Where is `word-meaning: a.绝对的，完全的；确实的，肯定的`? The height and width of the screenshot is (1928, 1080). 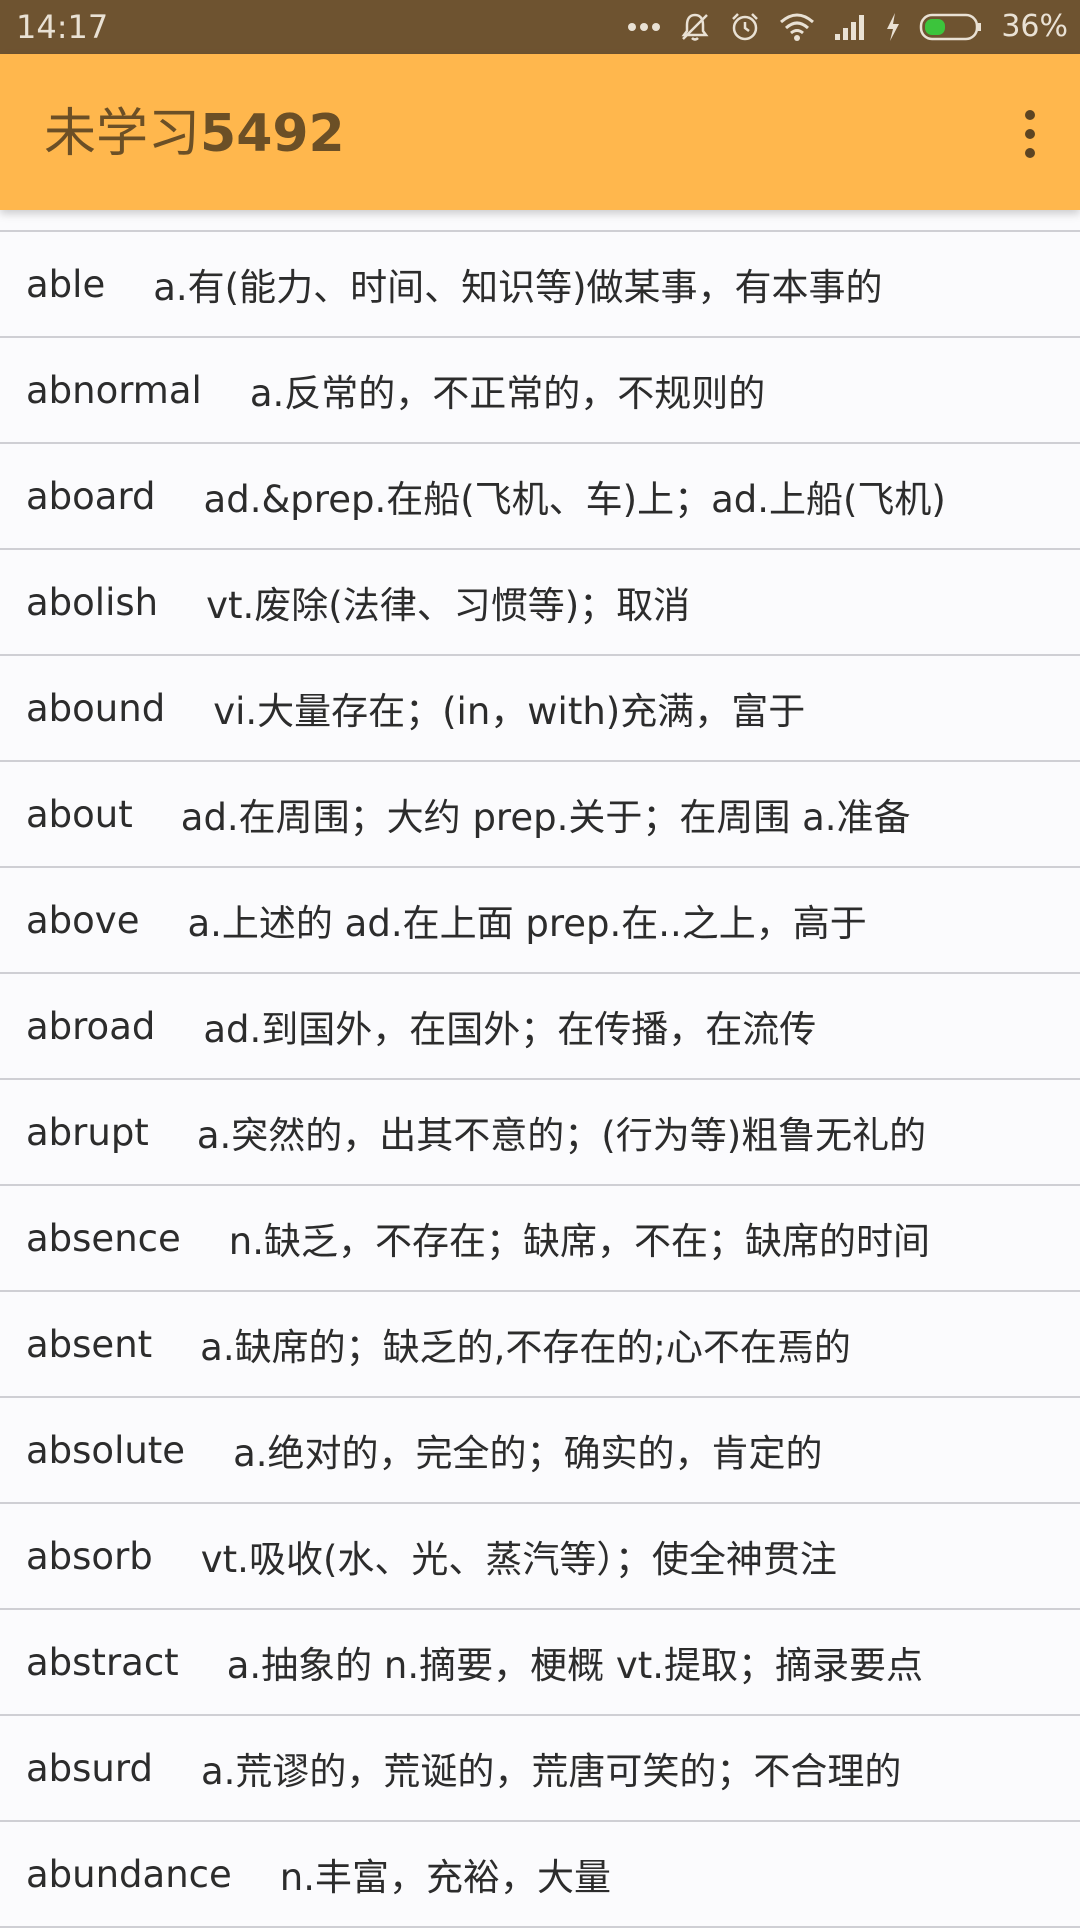 word-meaning: a.绝对的，完全的；确实的，肯定的 is located at coordinates (528, 1453).